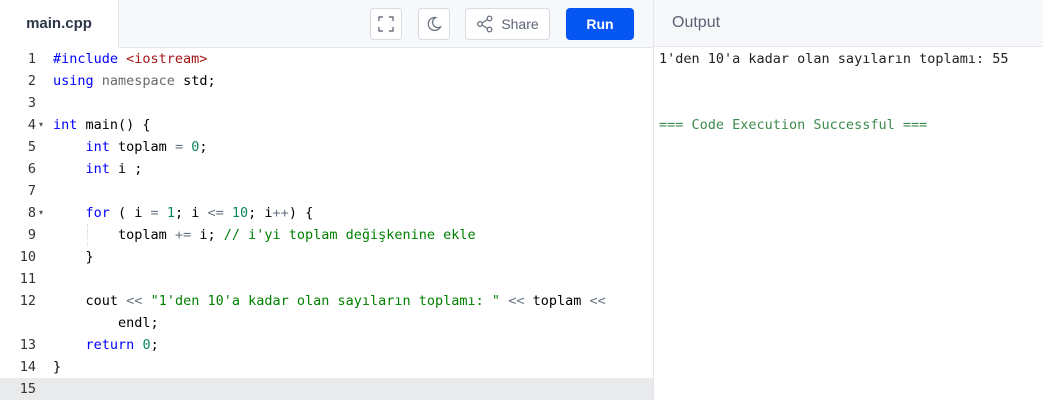  I want to click on file-tab: main.cpp, so click(59, 24).